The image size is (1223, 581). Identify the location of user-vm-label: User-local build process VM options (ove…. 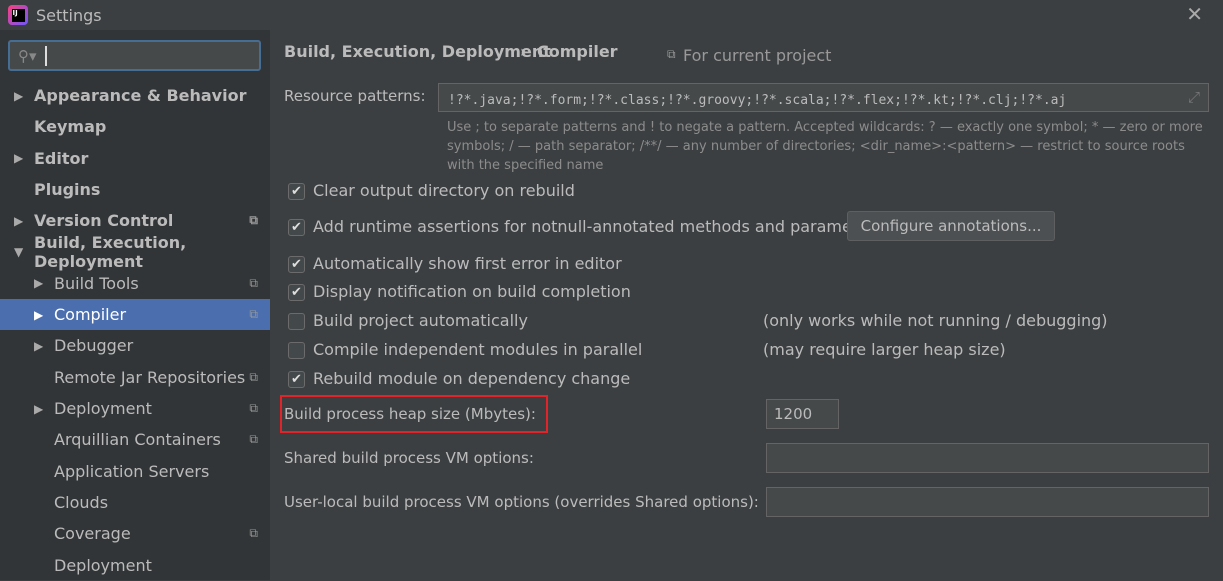
(521, 502).